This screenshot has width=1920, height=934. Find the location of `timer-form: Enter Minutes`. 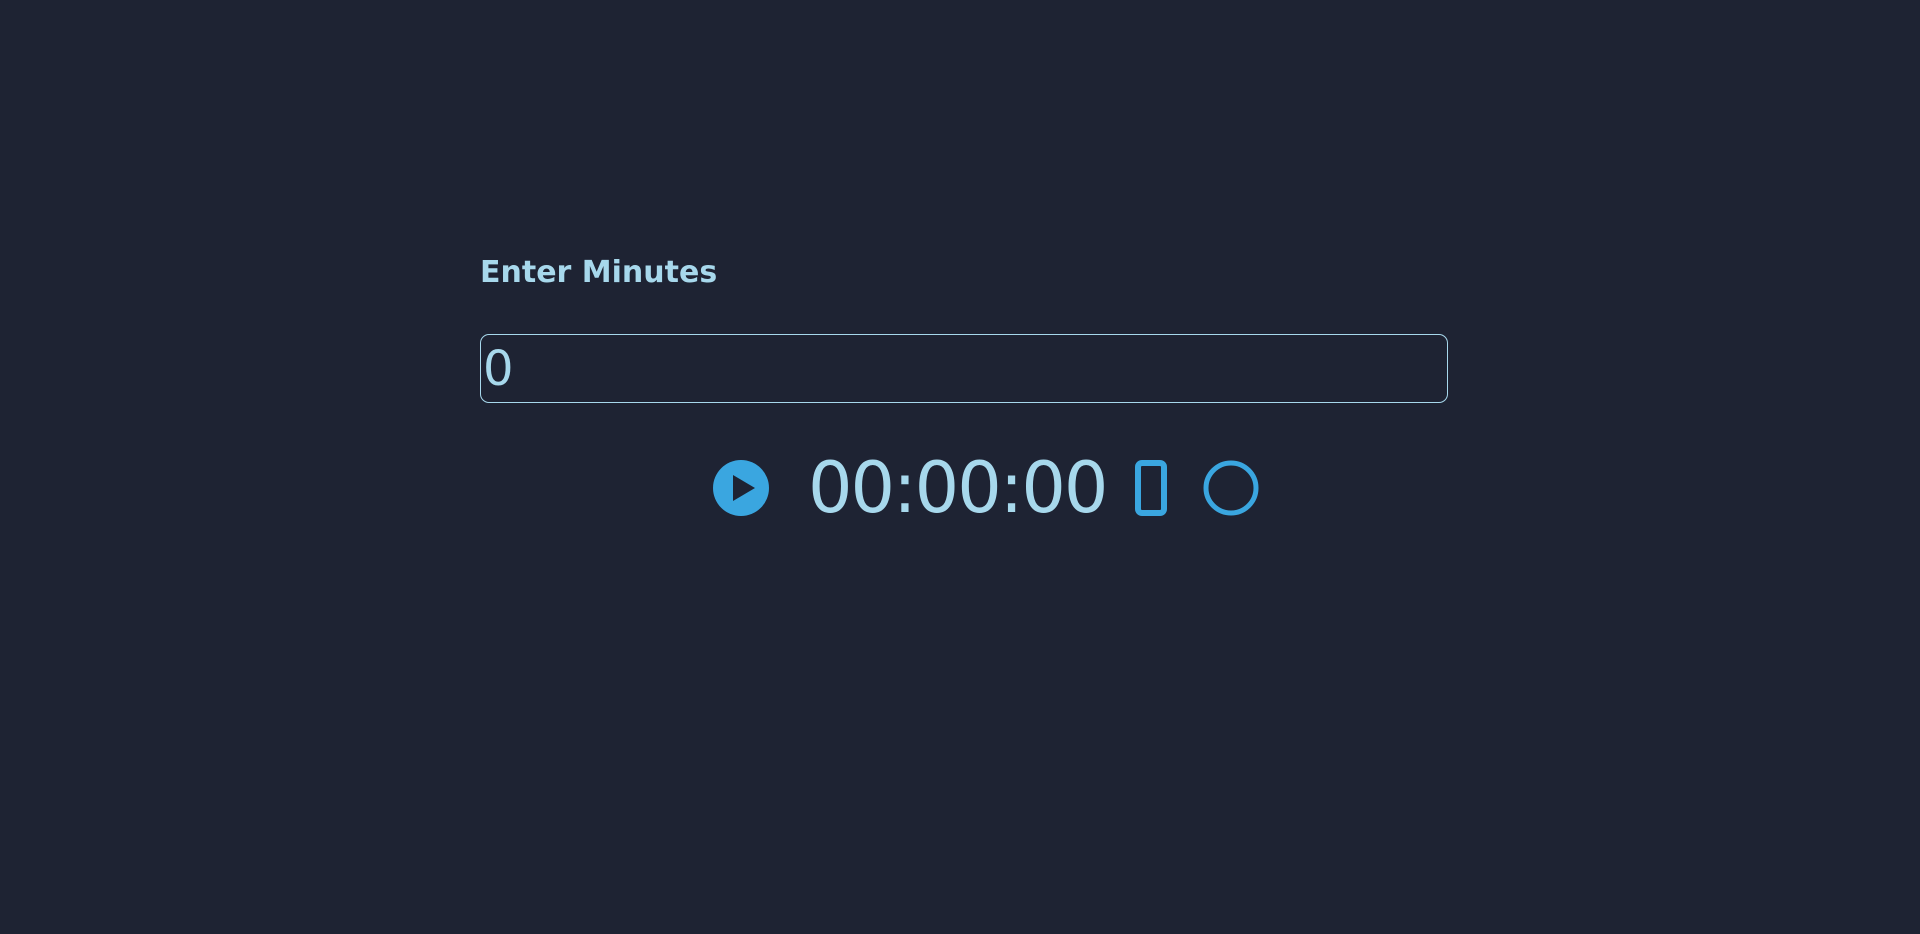

timer-form: Enter Minutes is located at coordinates (964, 329).